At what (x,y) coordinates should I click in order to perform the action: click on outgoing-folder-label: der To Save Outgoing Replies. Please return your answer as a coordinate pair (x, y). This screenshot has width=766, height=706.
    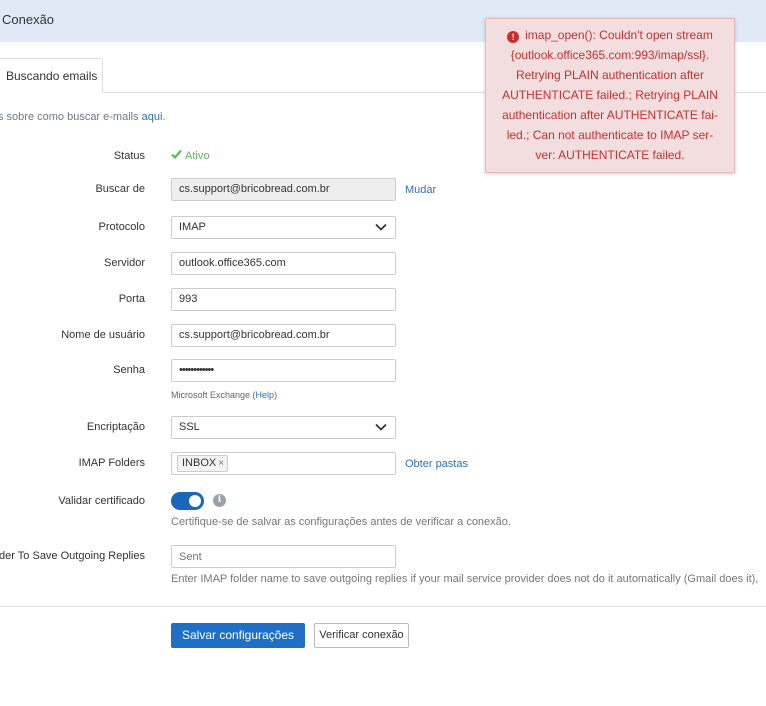
    Looking at the image, I should click on (72, 556).